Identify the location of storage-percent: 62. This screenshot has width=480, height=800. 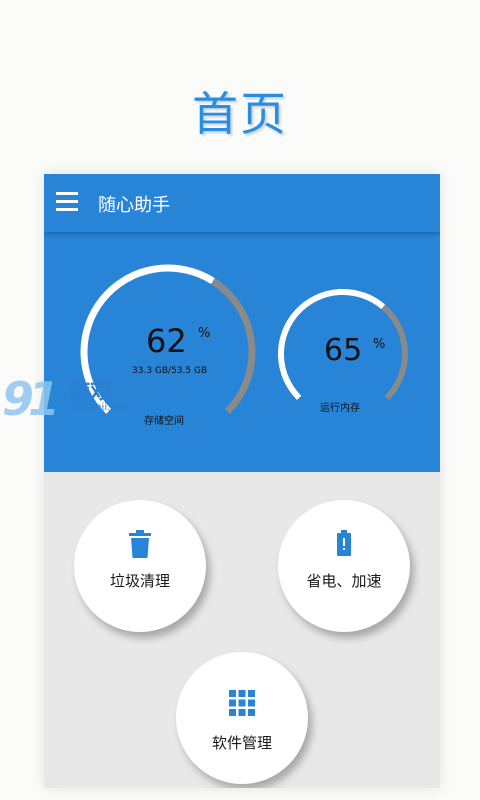
(166, 341).